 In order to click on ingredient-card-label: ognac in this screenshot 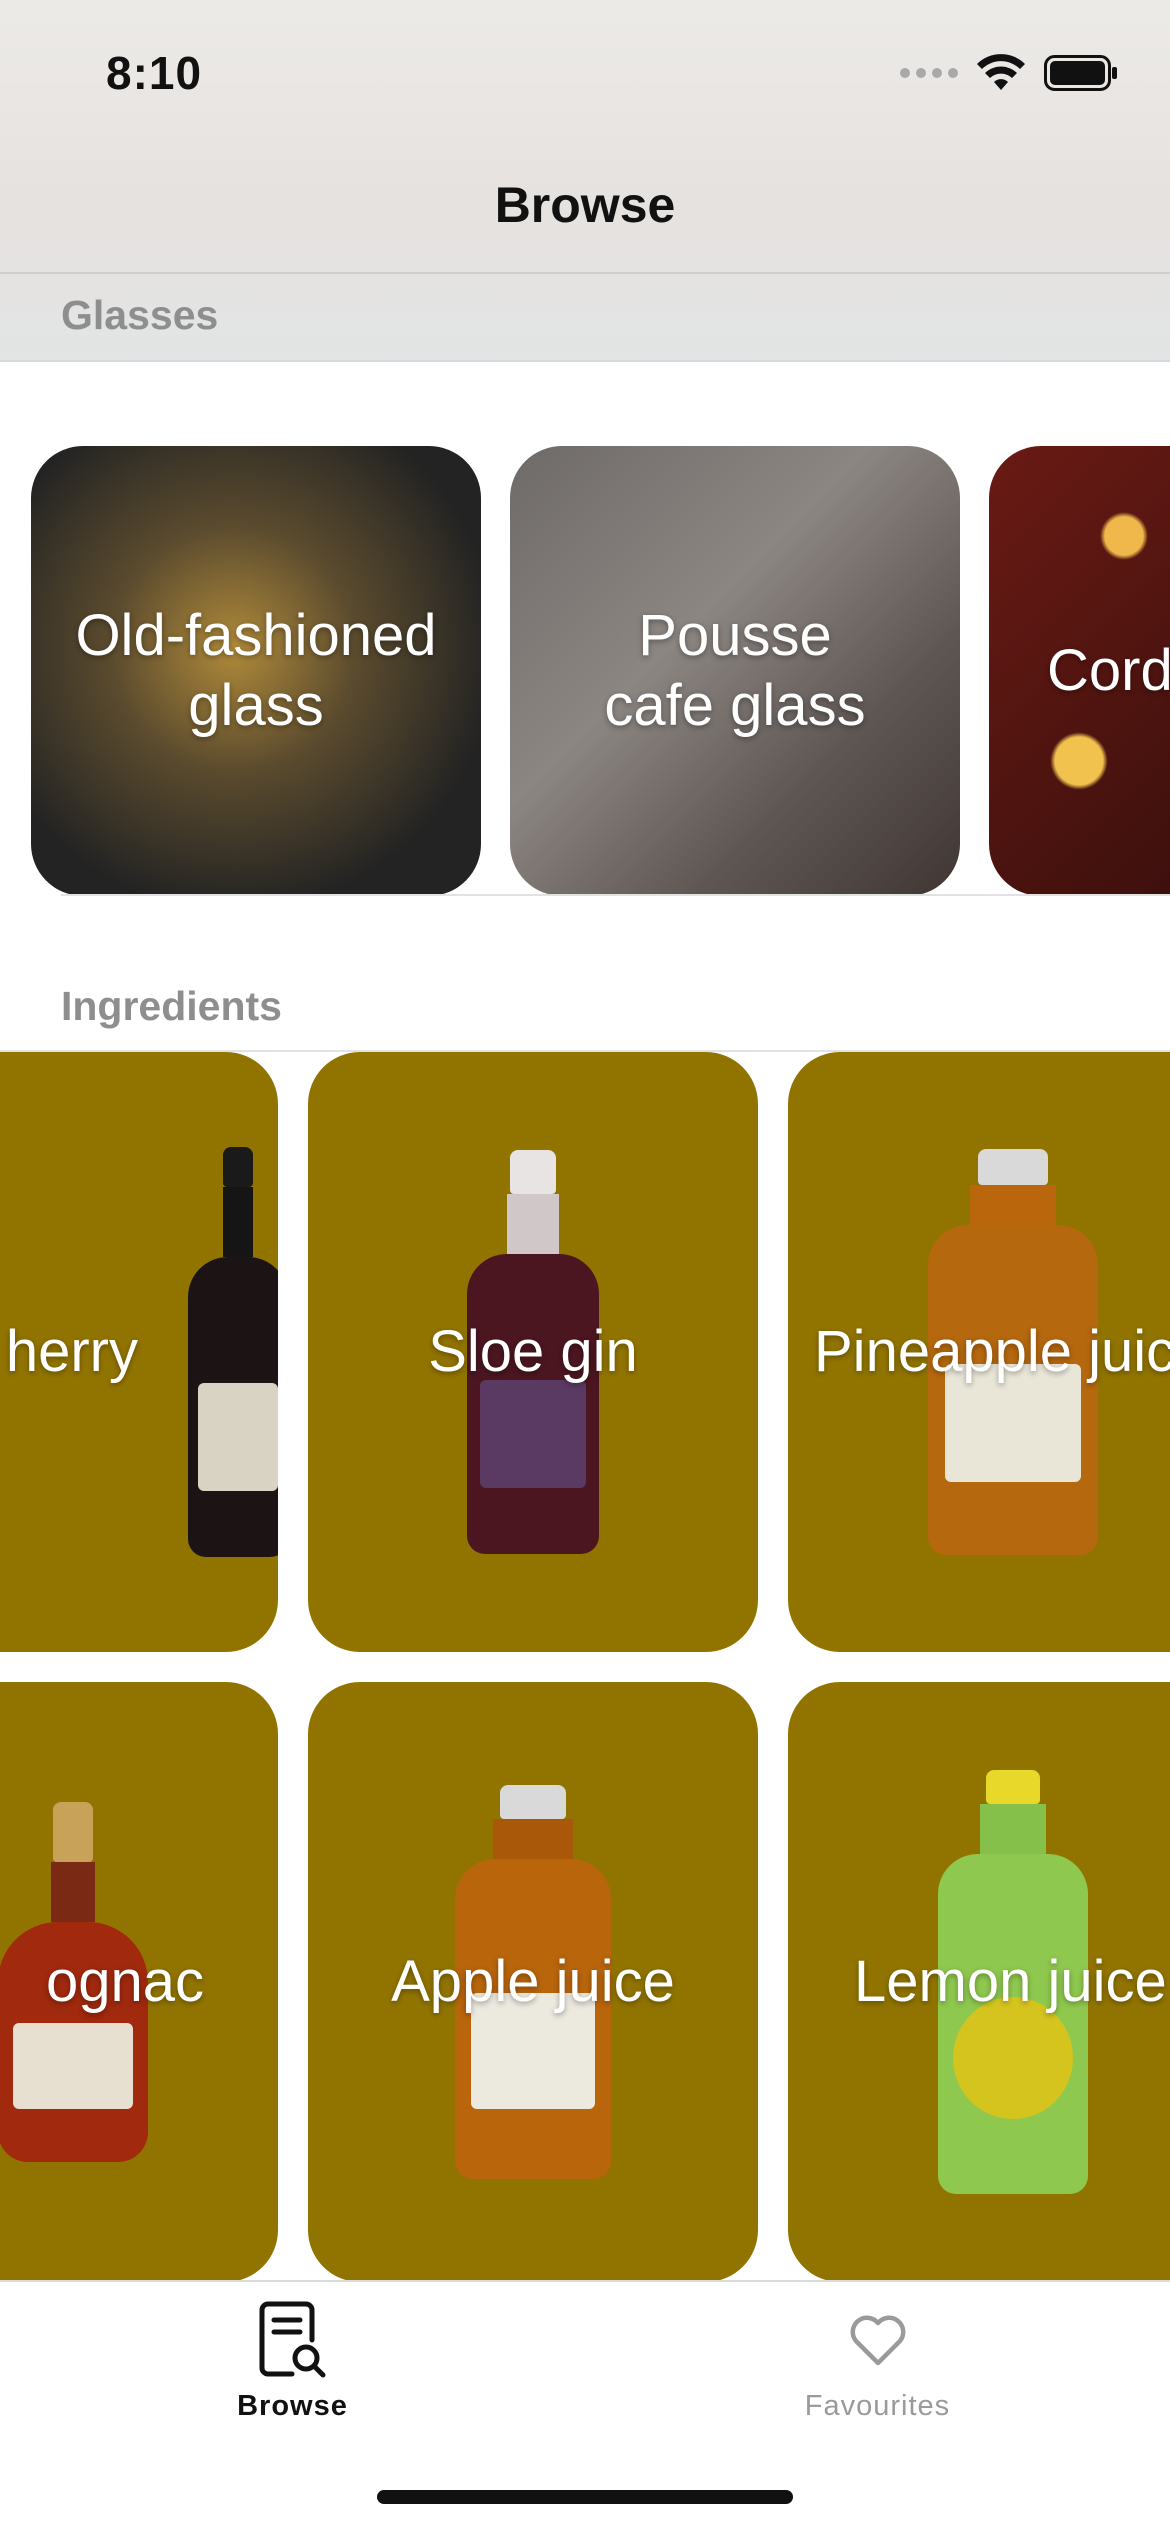, I will do `click(124, 1981)`.